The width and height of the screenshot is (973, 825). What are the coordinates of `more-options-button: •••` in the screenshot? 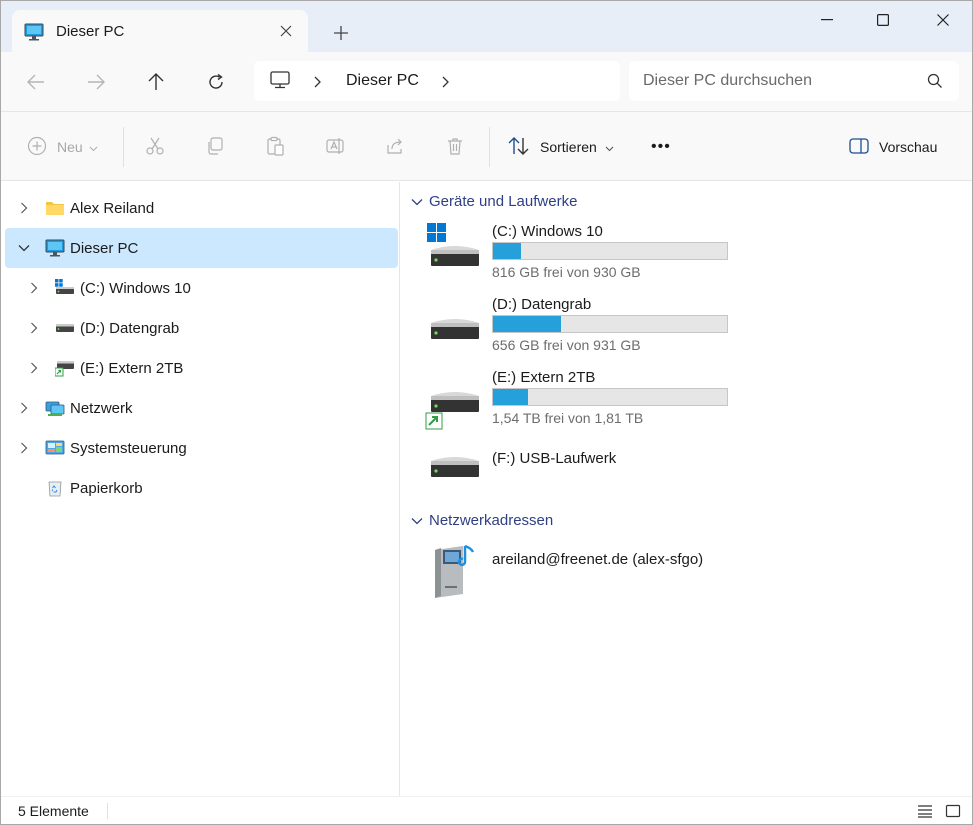 It's located at (661, 147).